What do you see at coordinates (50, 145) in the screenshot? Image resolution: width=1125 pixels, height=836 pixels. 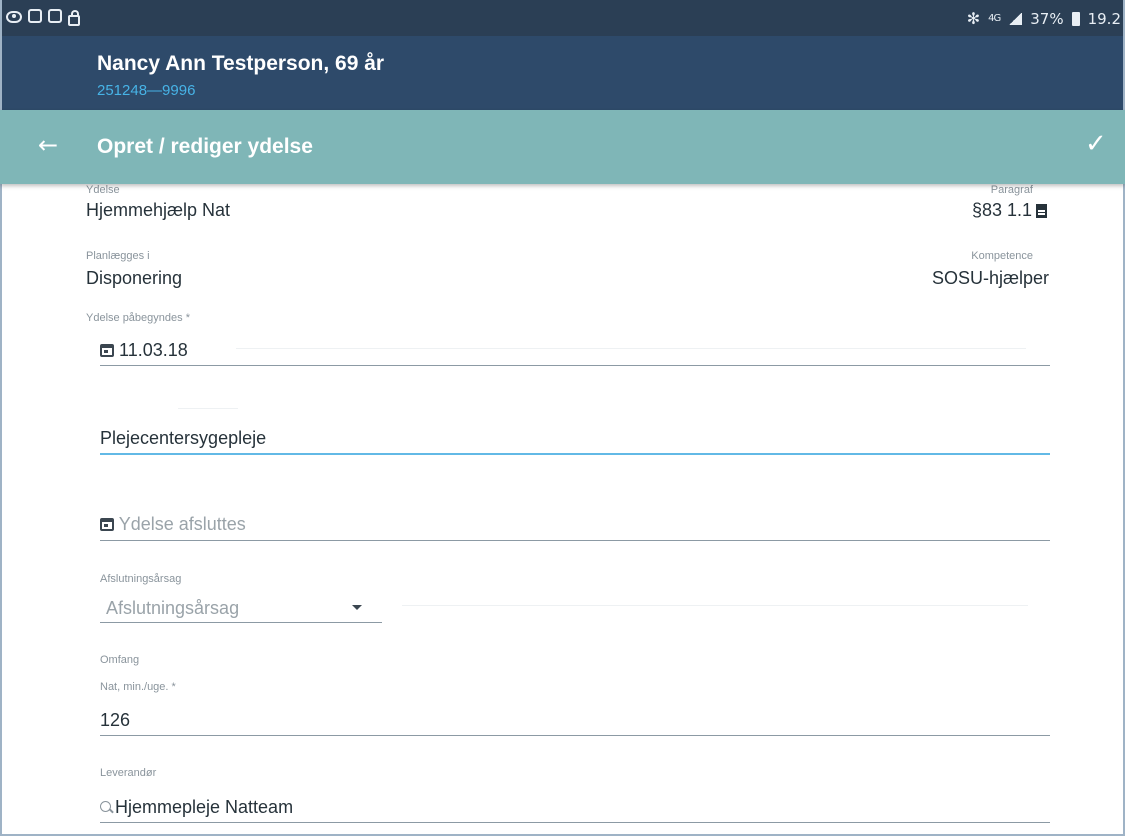 I see `back-arrow-icon: ←` at bounding box center [50, 145].